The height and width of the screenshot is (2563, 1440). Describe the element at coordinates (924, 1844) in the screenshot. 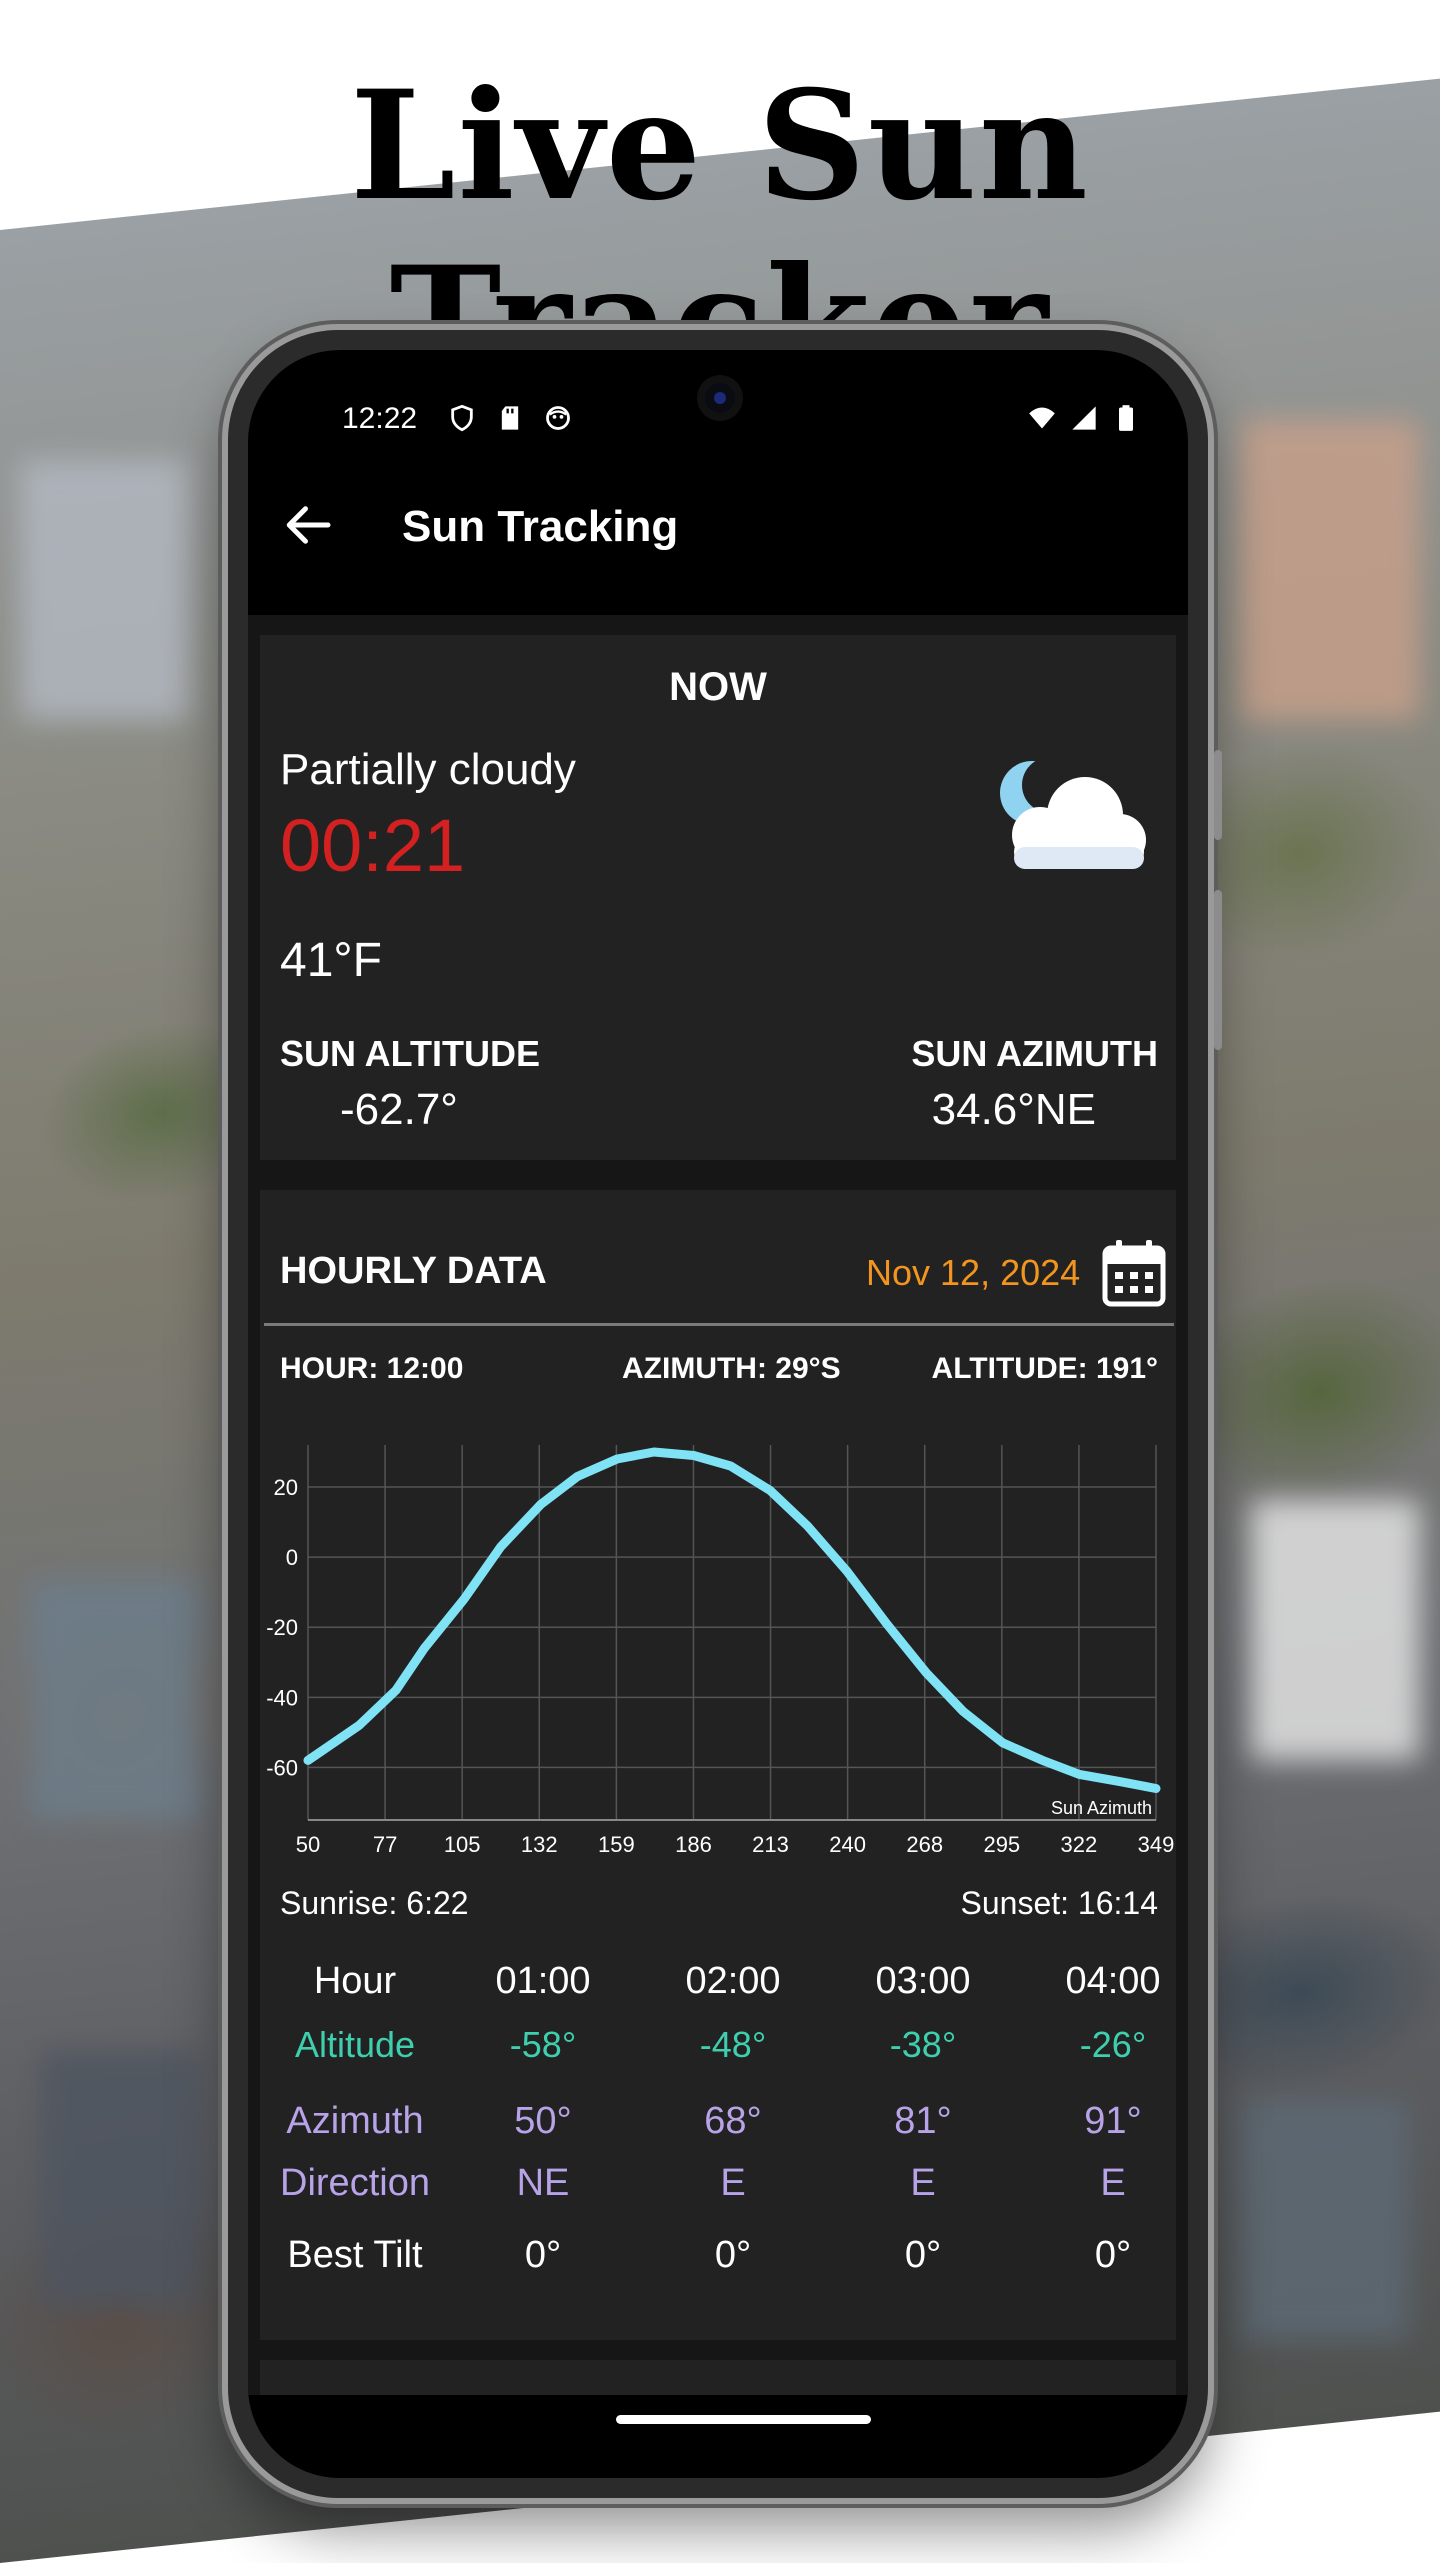

I see `x-tick-label: 268` at that location.